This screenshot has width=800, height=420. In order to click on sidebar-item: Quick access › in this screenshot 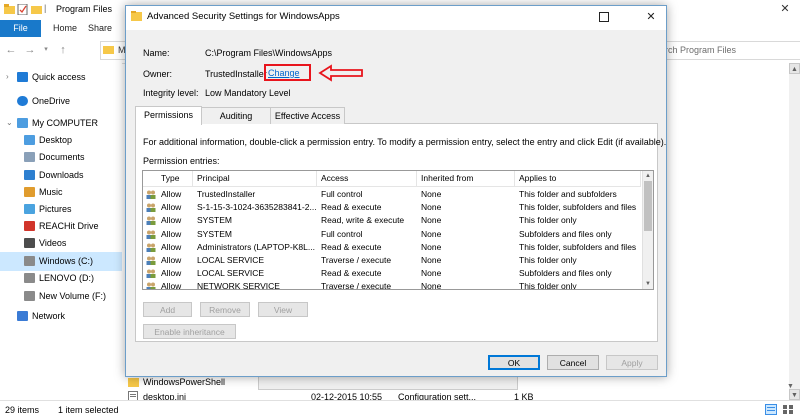, I will do `click(61, 77)`.